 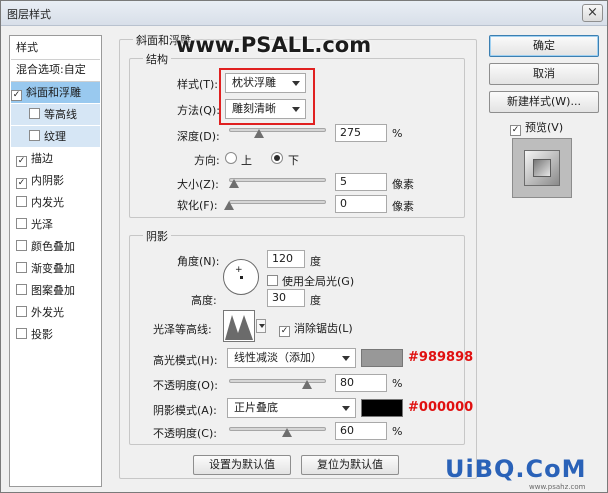 I want to click on checkbox-inner-glow, so click(x=21, y=201).